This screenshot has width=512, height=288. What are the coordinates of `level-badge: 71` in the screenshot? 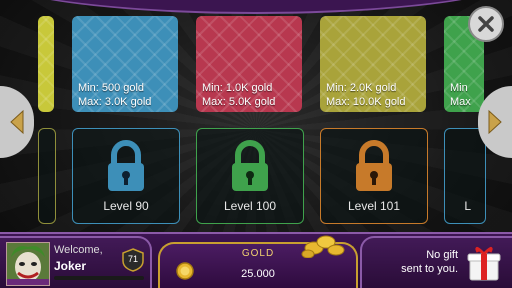 It's located at (133, 260).